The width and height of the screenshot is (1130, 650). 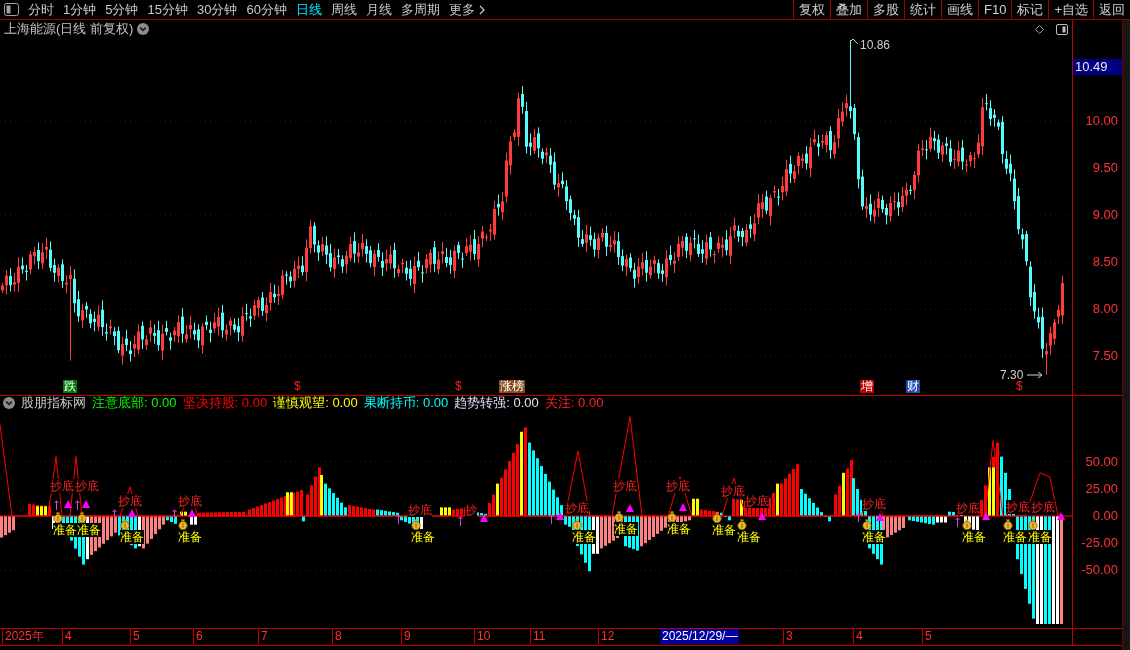 I want to click on indicator-reading: 关注: 0.00, so click(x=574, y=403).